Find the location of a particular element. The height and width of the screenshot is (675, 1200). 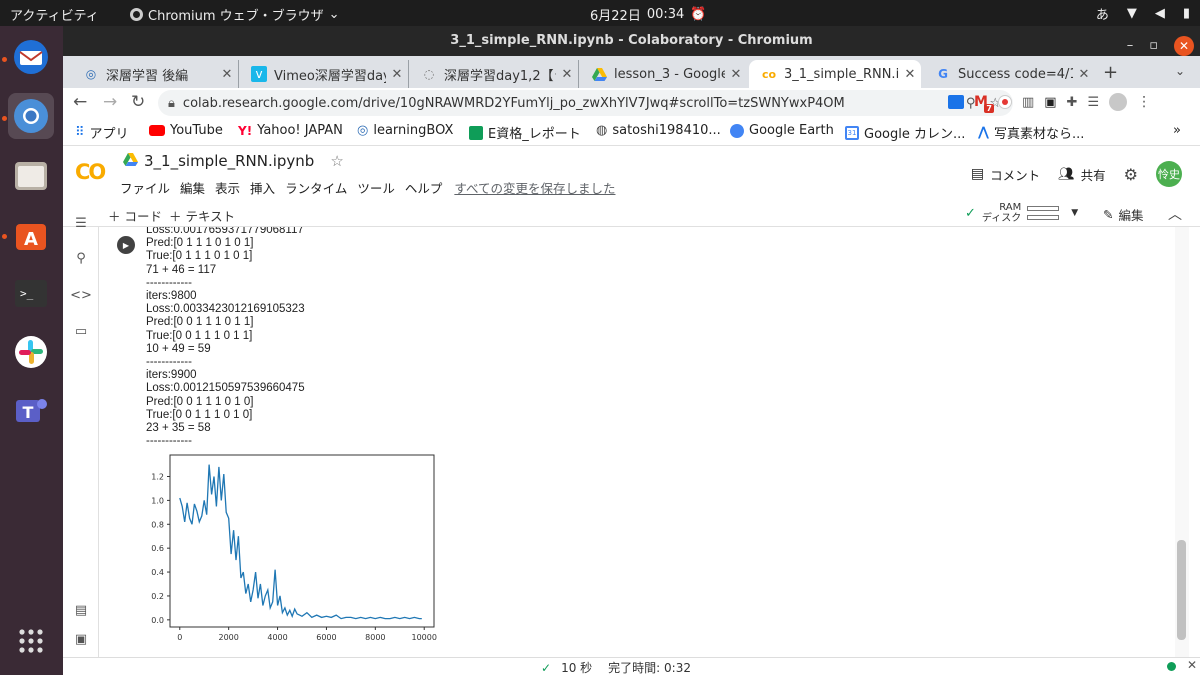

x-tick-label: 2000 is located at coordinates (228, 637).